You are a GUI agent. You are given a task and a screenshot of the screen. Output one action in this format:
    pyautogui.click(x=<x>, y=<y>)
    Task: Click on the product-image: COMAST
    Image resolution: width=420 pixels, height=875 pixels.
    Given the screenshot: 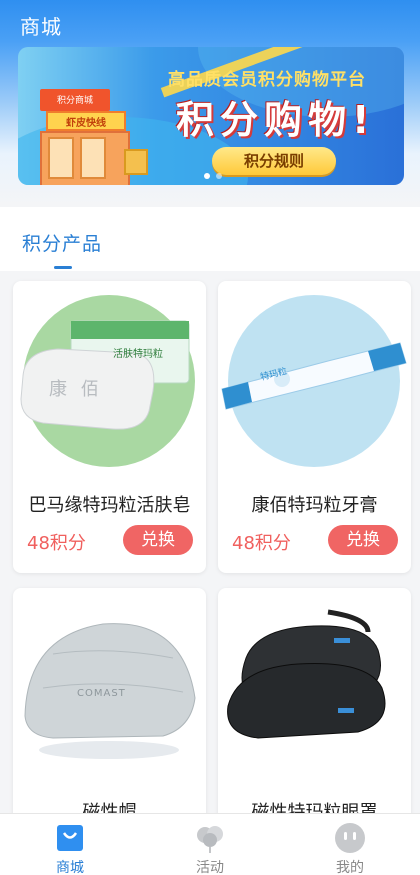 What is the action you would take?
    pyautogui.click(x=109, y=688)
    